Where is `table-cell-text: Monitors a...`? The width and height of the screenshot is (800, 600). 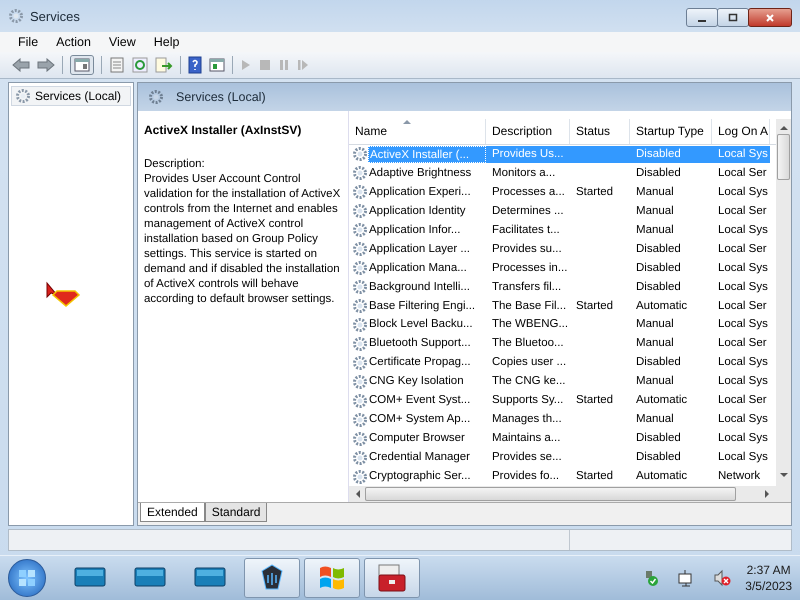 table-cell-text: Monitors a... is located at coordinates (523, 173).